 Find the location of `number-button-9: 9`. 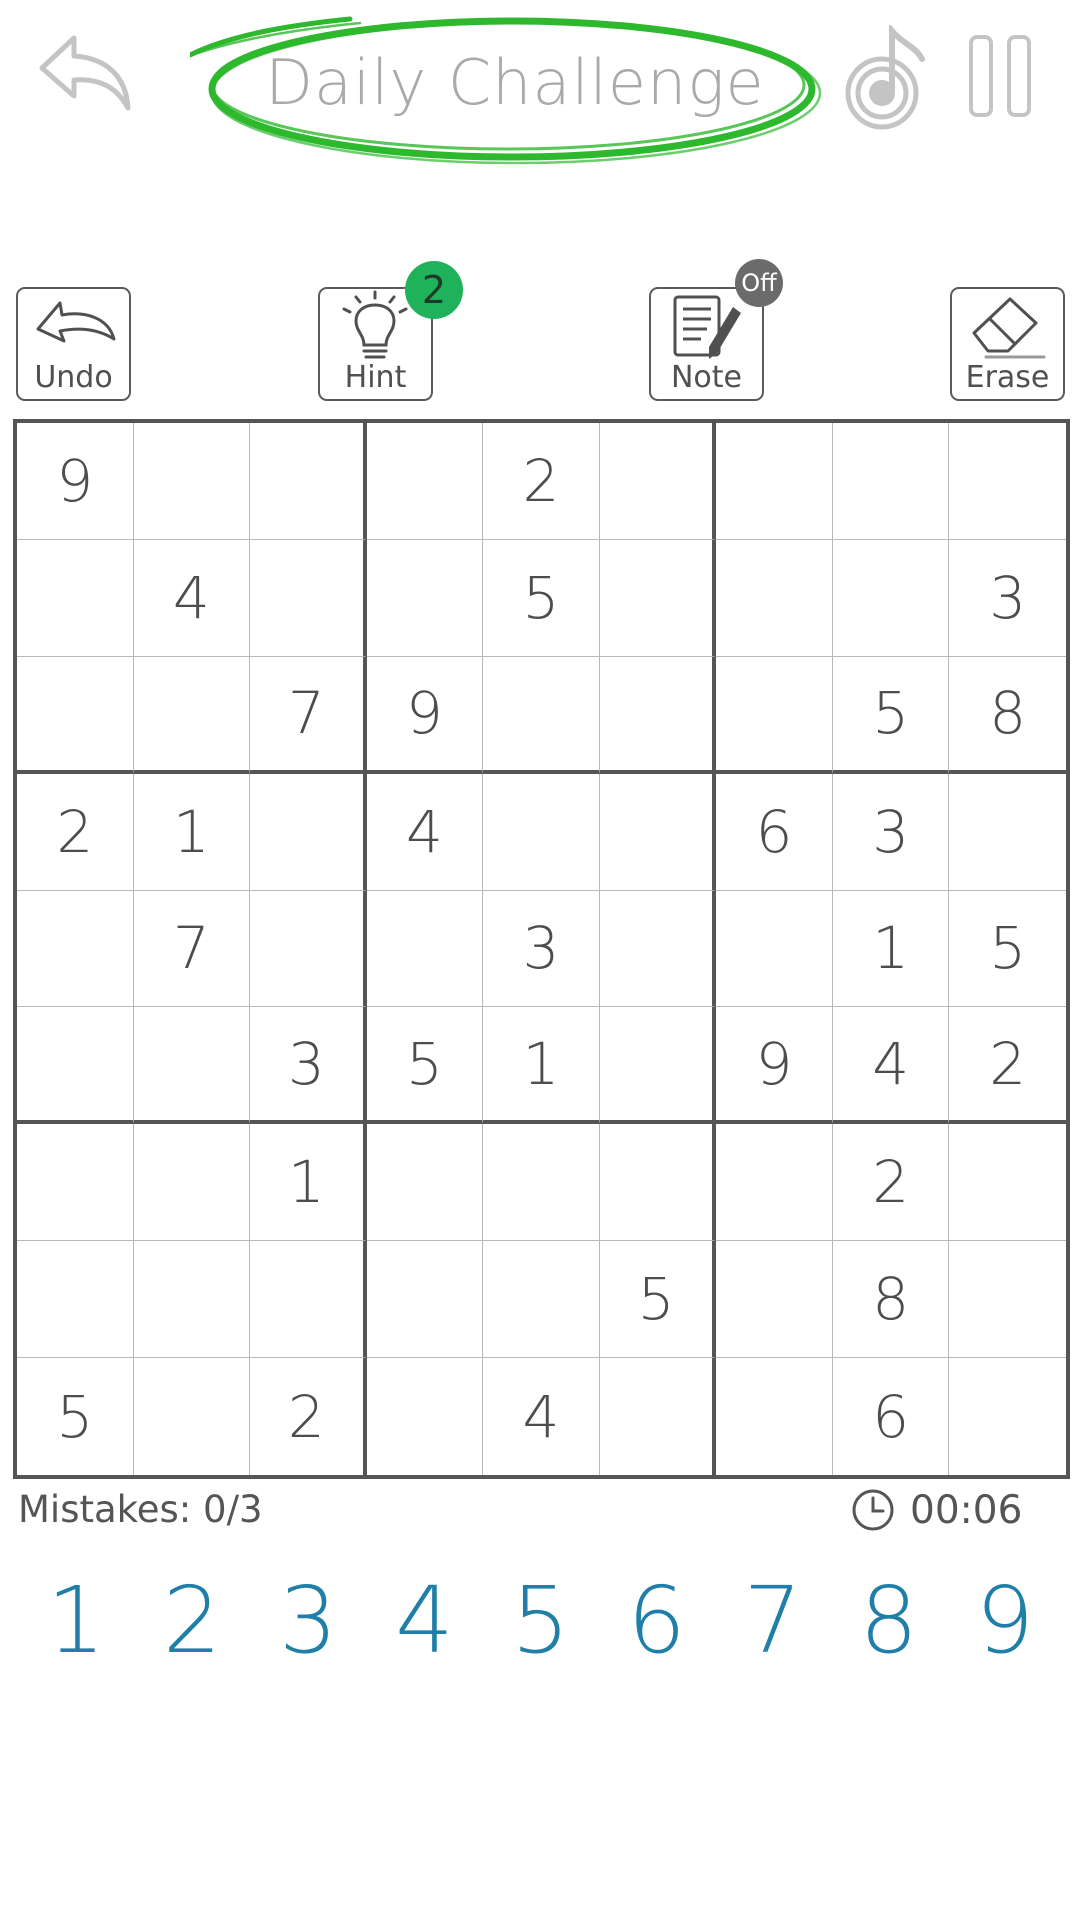

number-button-9: 9 is located at coordinates (1005, 1620).